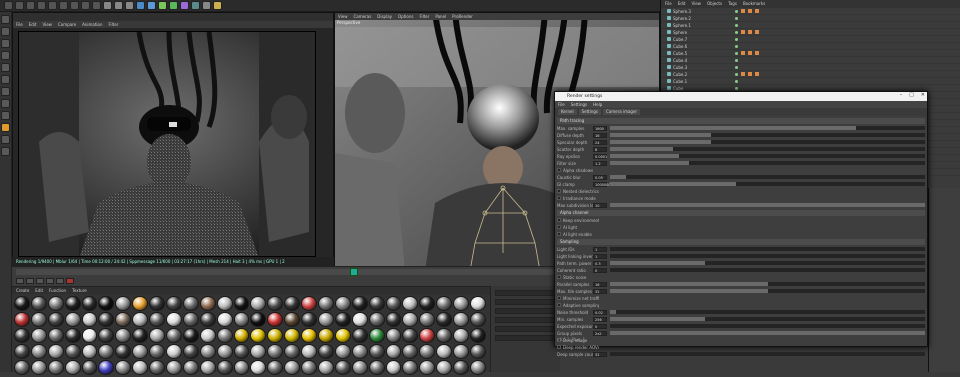  I want to click on edges-mode-icon, so click(5, 55).